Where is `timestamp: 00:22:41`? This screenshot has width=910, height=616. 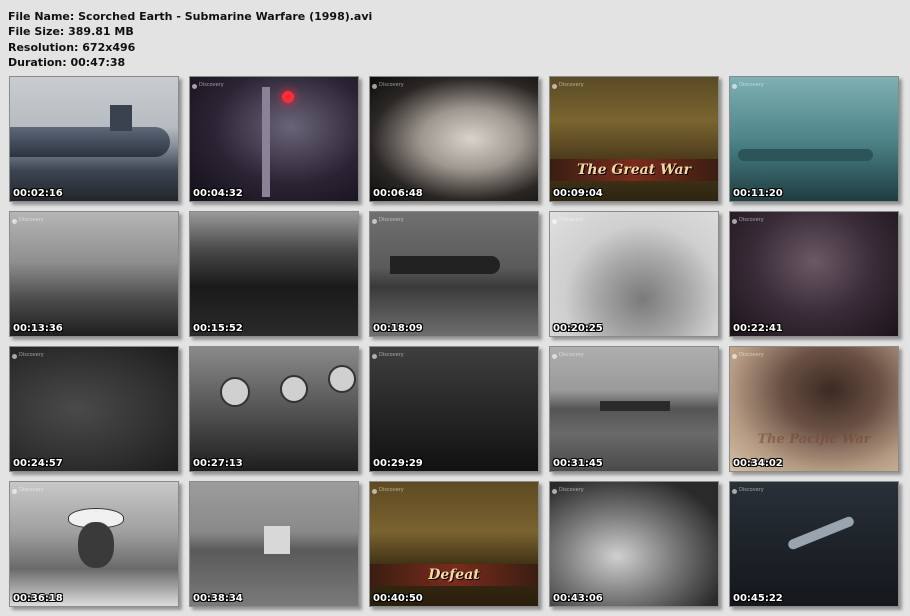 timestamp: 00:22:41 is located at coordinates (758, 328).